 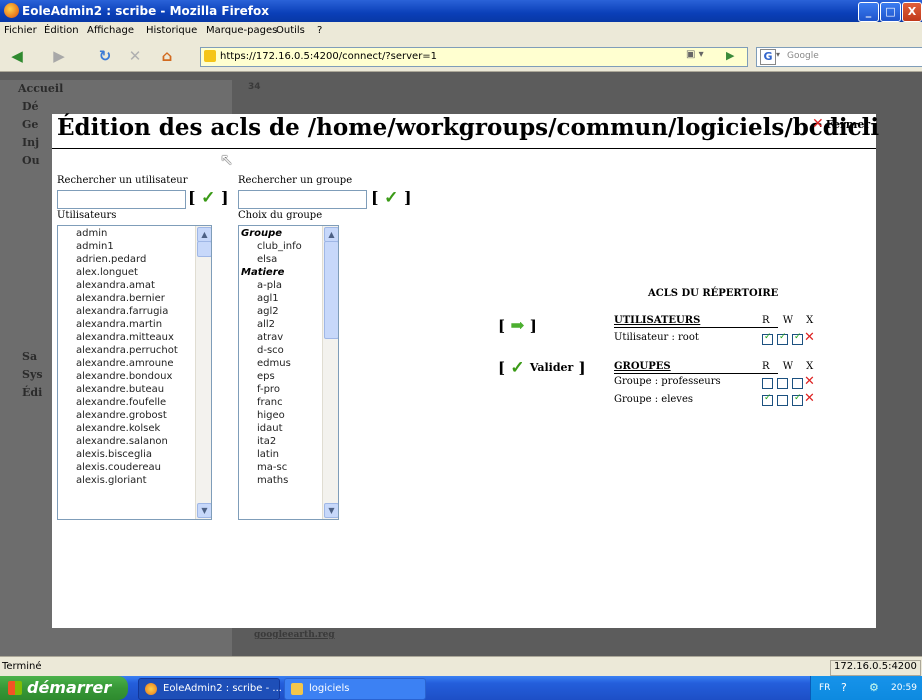 I want to click on group-list-item: franc, so click(x=280, y=402).